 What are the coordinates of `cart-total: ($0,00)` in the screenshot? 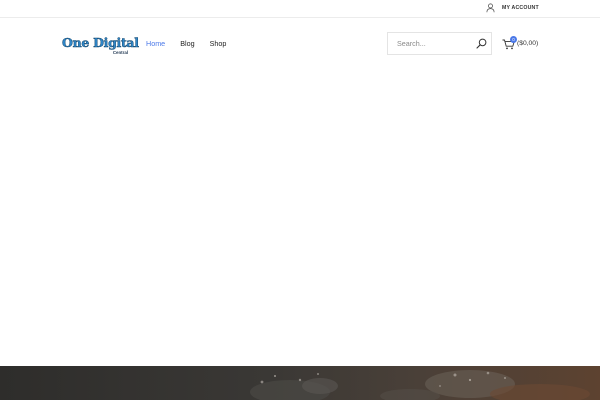 It's located at (528, 43).